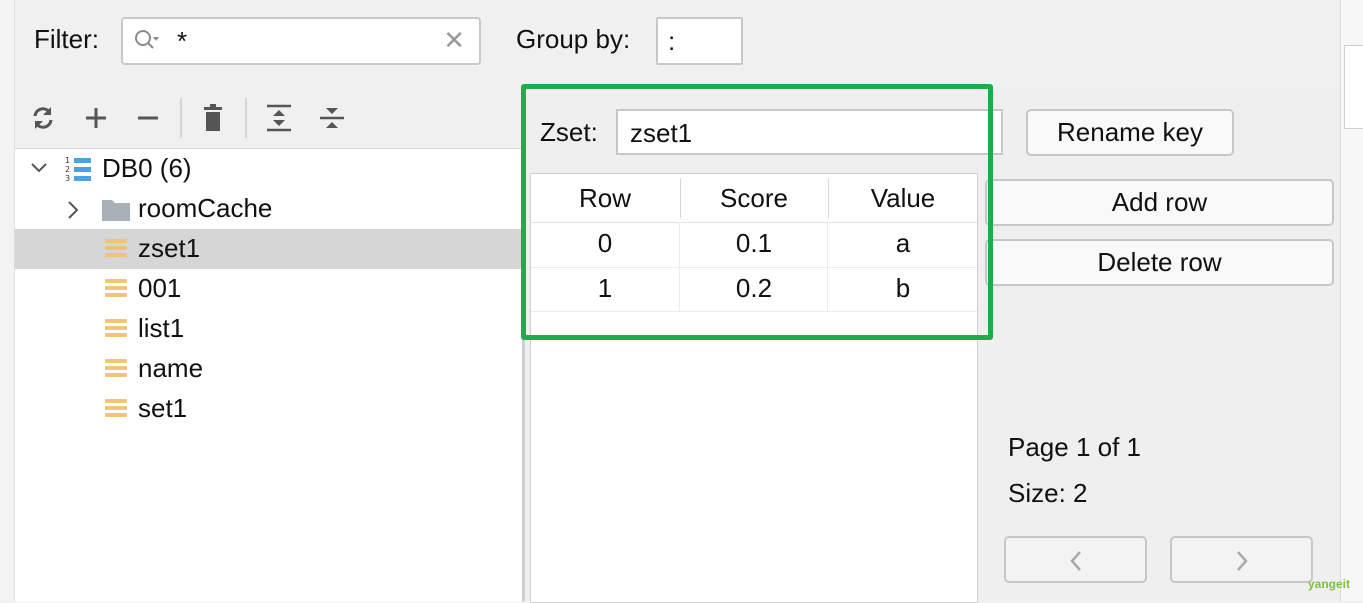 This screenshot has height=603, width=1363. I want to click on tree-item-label: zset1, so click(169, 248).